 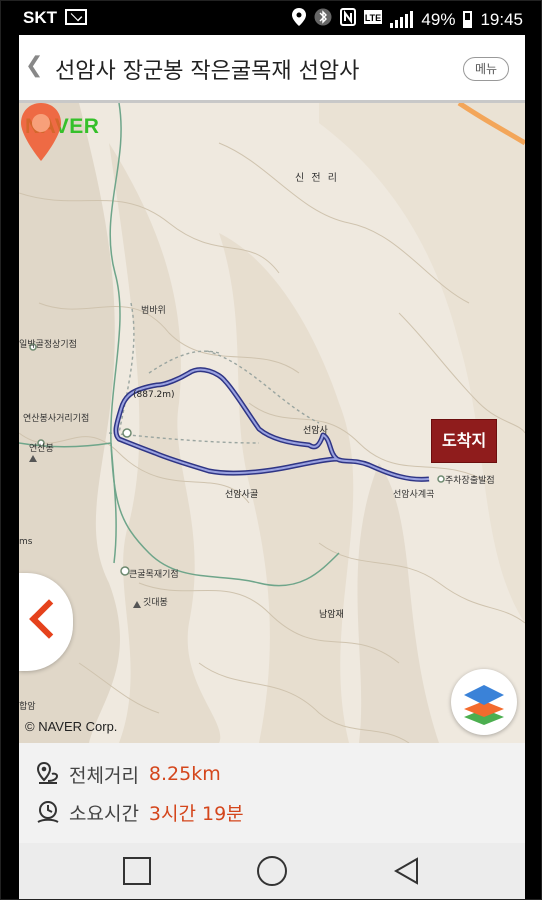 I want to click on home-button, so click(x=272, y=871).